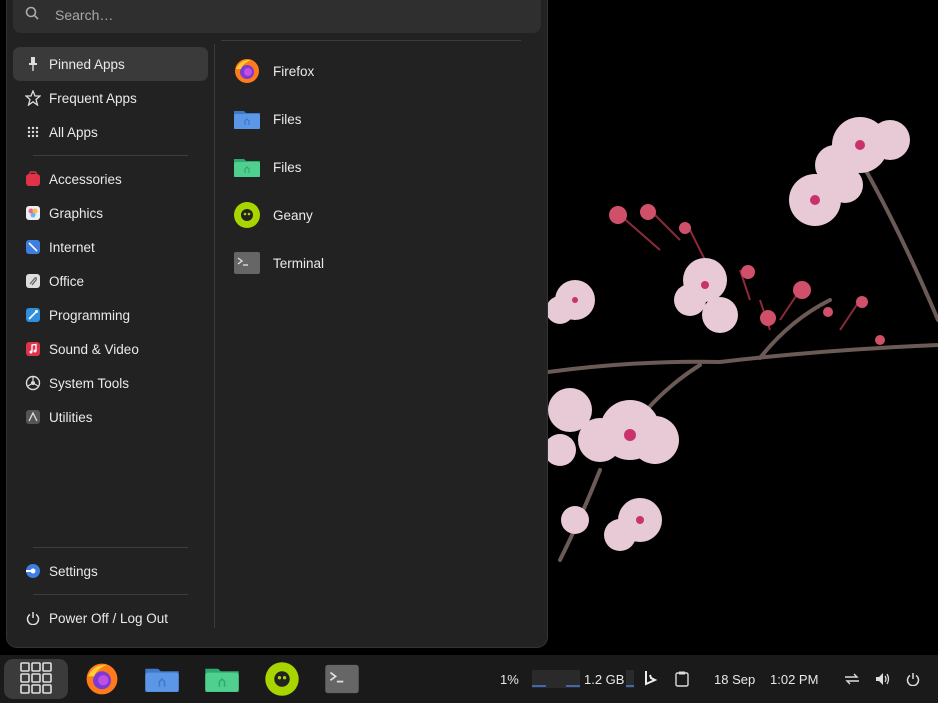 Image resolution: width=938 pixels, height=703 pixels. What do you see at coordinates (852, 679) in the screenshot?
I see `network-icon` at bounding box center [852, 679].